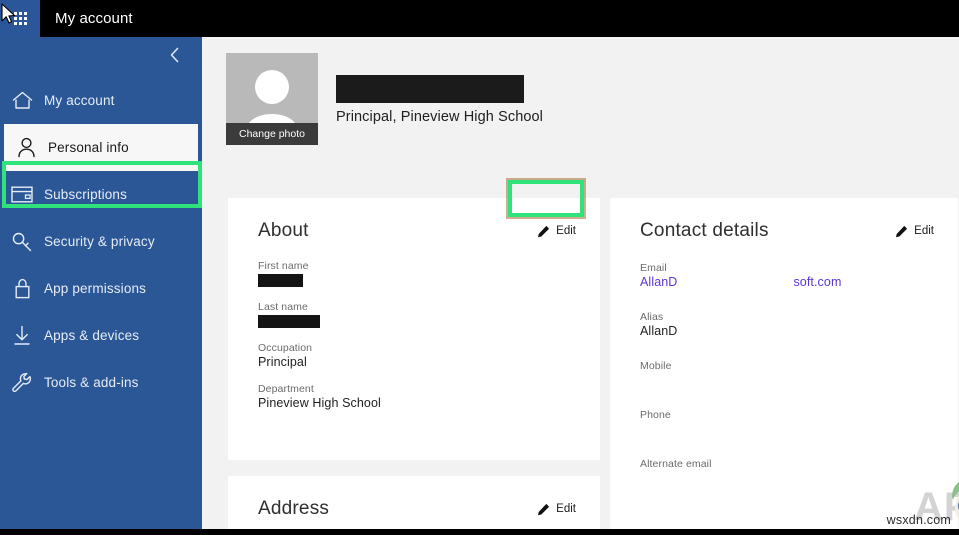 Image resolution: width=959 pixels, height=535 pixels. Describe the element at coordinates (101, 54) in the screenshot. I see `sidebar-collapse-row` at that location.